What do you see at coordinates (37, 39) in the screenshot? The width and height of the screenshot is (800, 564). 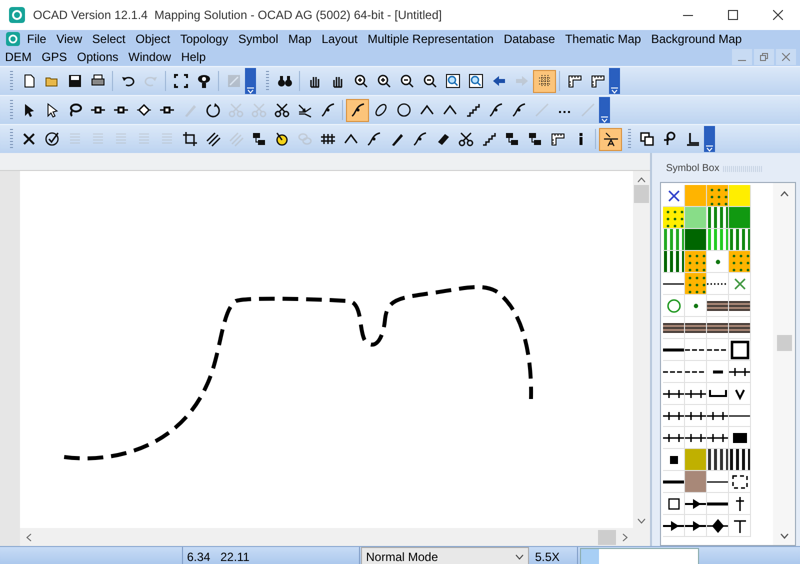 I see `menu-item: File` at bounding box center [37, 39].